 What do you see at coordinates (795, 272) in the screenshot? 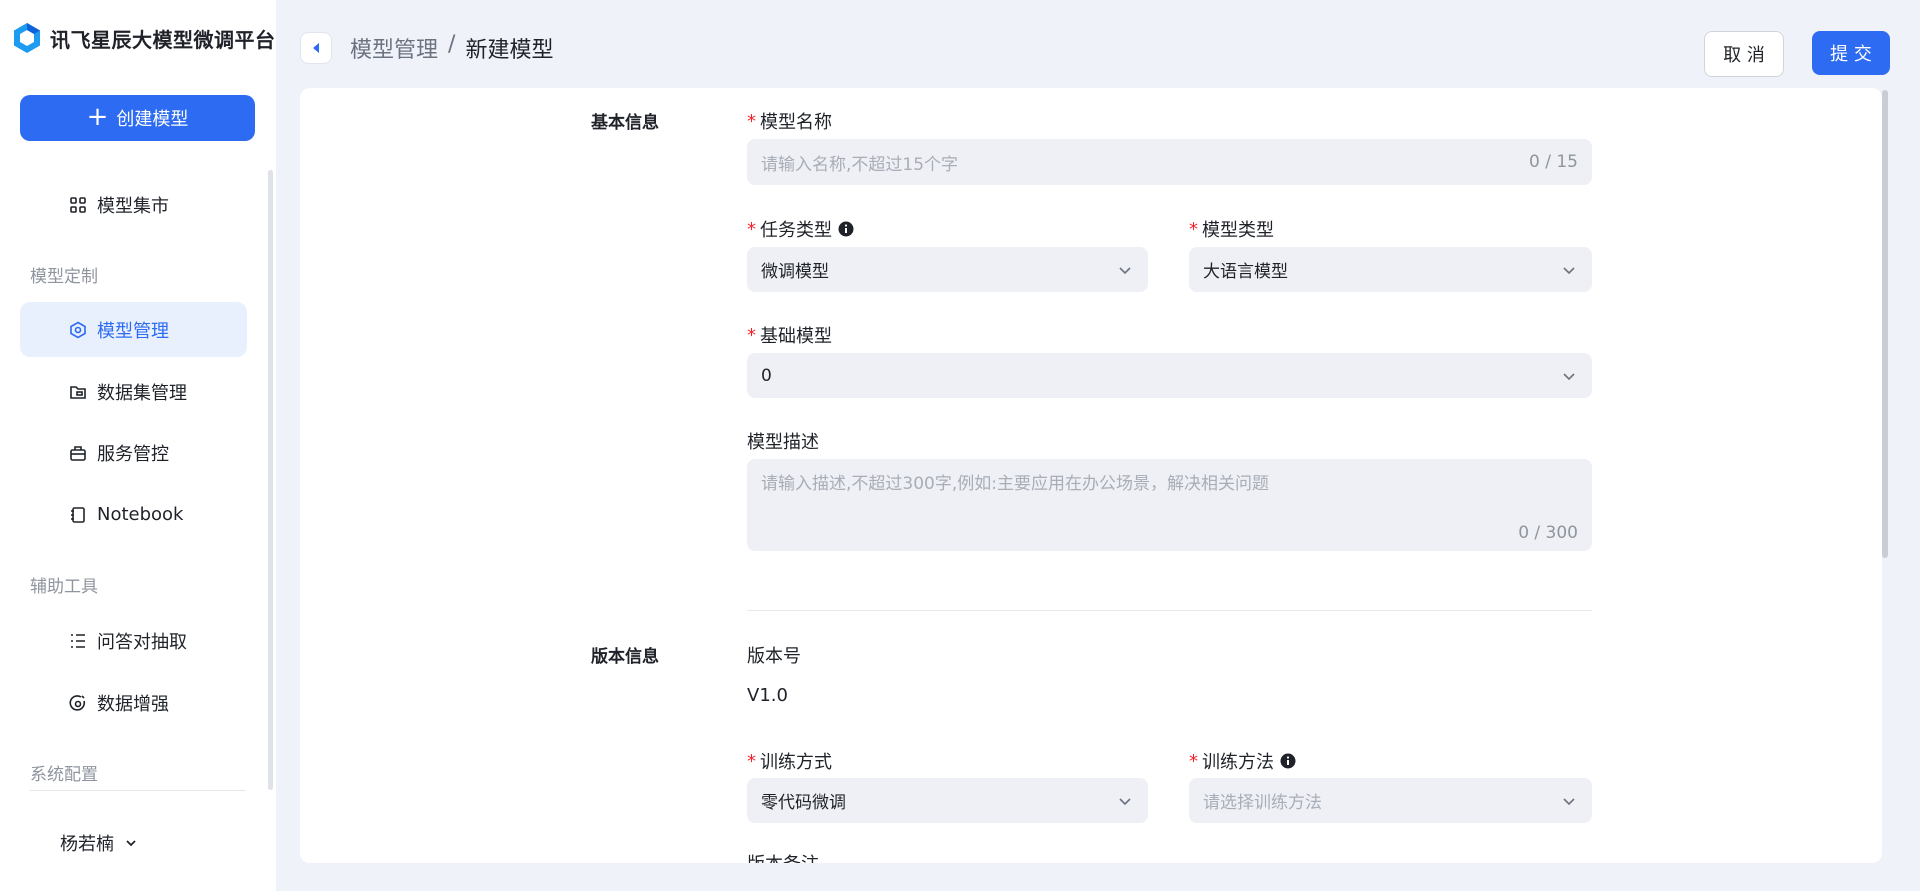
I see `task-type-value: 微调模型` at bounding box center [795, 272].